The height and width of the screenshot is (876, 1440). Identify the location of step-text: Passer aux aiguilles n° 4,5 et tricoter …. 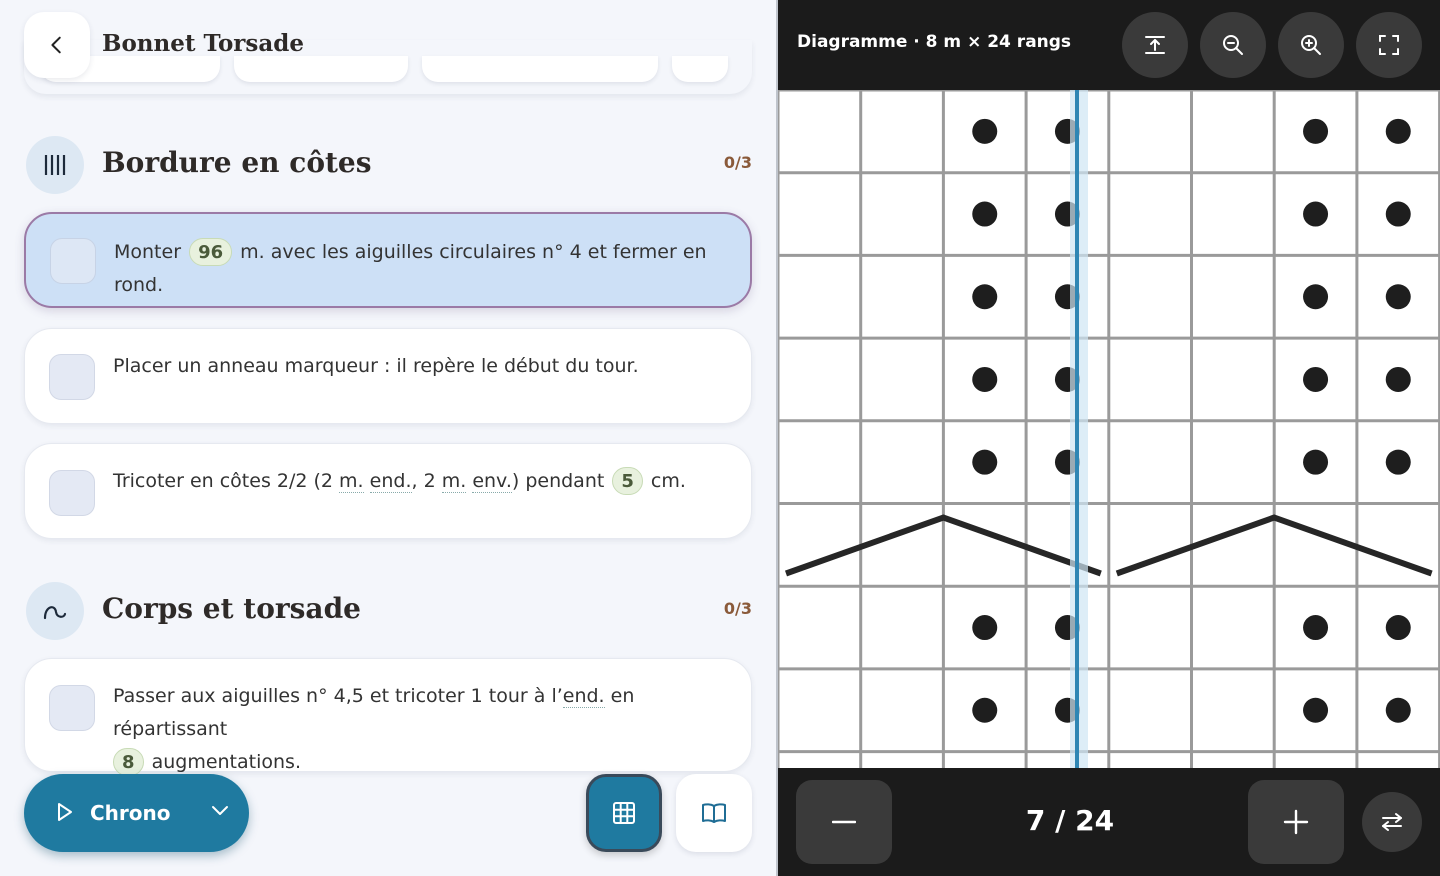
(417, 729).